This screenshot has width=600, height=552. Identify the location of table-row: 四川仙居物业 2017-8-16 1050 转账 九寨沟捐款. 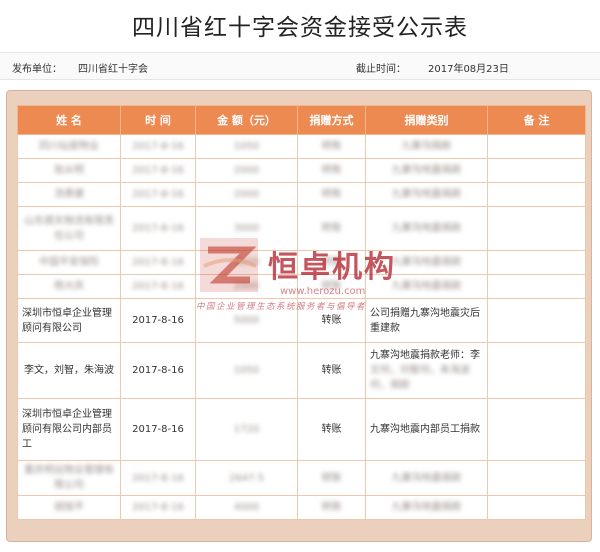
(301, 146).